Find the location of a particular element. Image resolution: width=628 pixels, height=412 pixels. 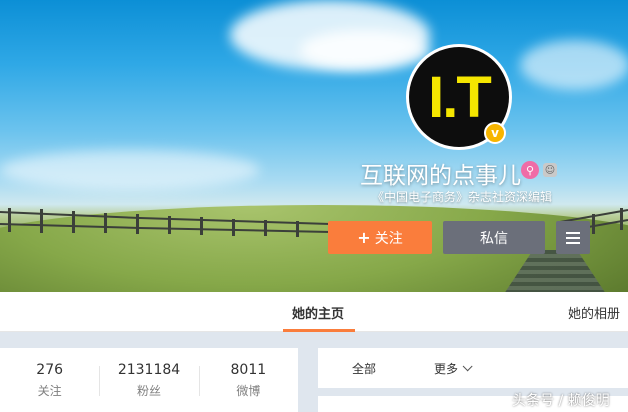

profile-counts: 276 关注 2131184 粉丝 8011 微博 is located at coordinates (149, 380).